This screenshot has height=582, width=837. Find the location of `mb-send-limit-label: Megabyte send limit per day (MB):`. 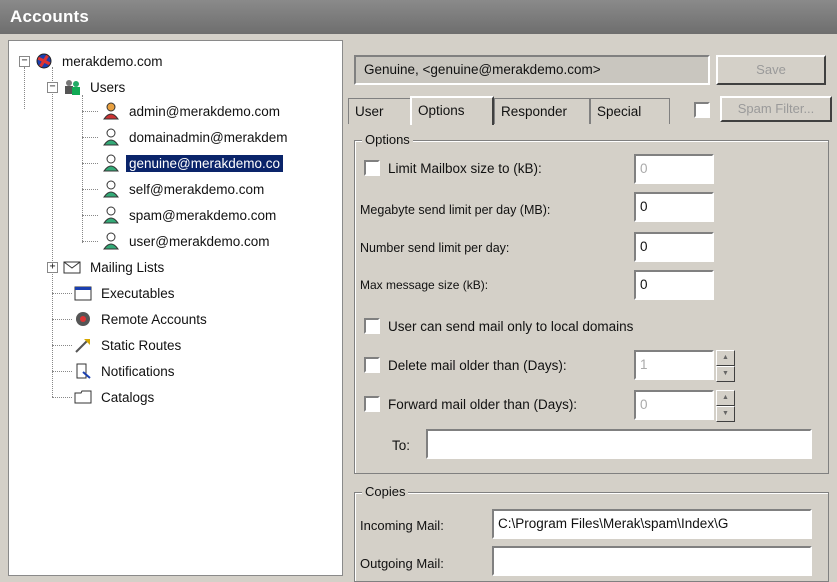

mb-send-limit-label: Megabyte send limit per day (MB): is located at coordinates (455, 210).